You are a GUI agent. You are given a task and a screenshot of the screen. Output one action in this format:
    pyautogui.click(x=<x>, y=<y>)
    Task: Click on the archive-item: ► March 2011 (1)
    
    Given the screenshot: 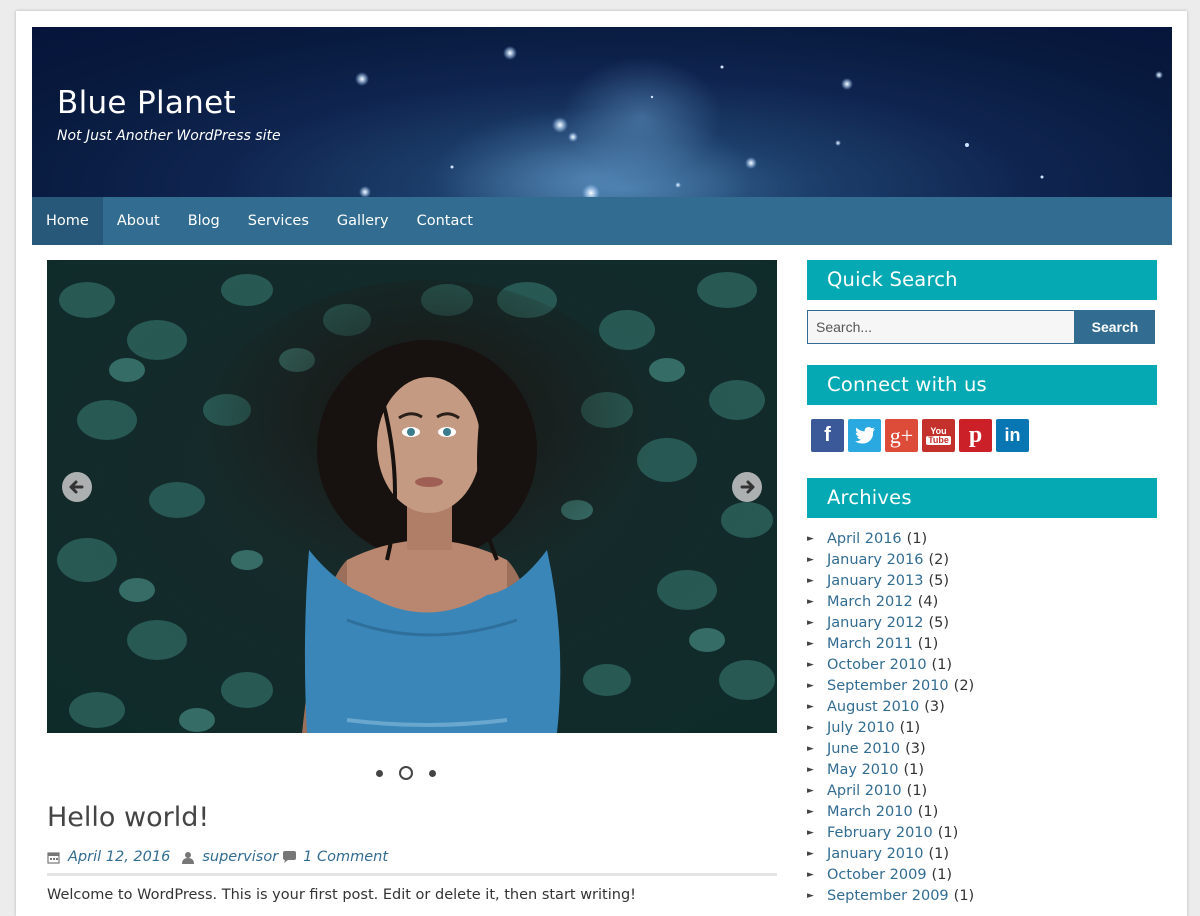 What is the action you would take?
    pyautogui.click(x=890, y=644)
    